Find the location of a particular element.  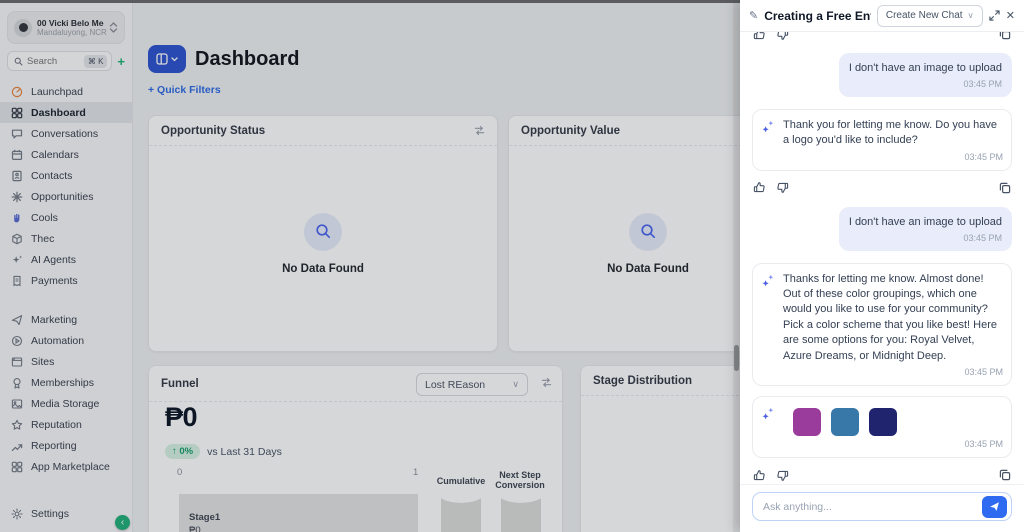

search-input: ⌘ K is located at coordinates (60, 61).